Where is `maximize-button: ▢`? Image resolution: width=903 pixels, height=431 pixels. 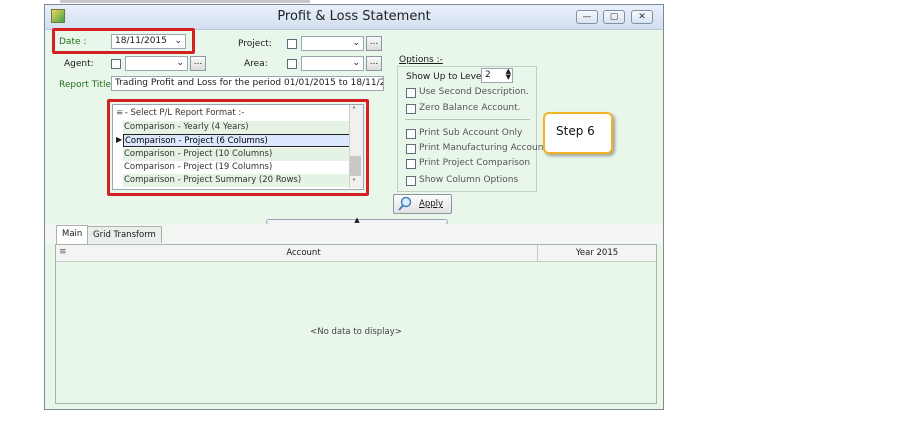 maximize-button: ▢ is located at coordinates (614, 17).